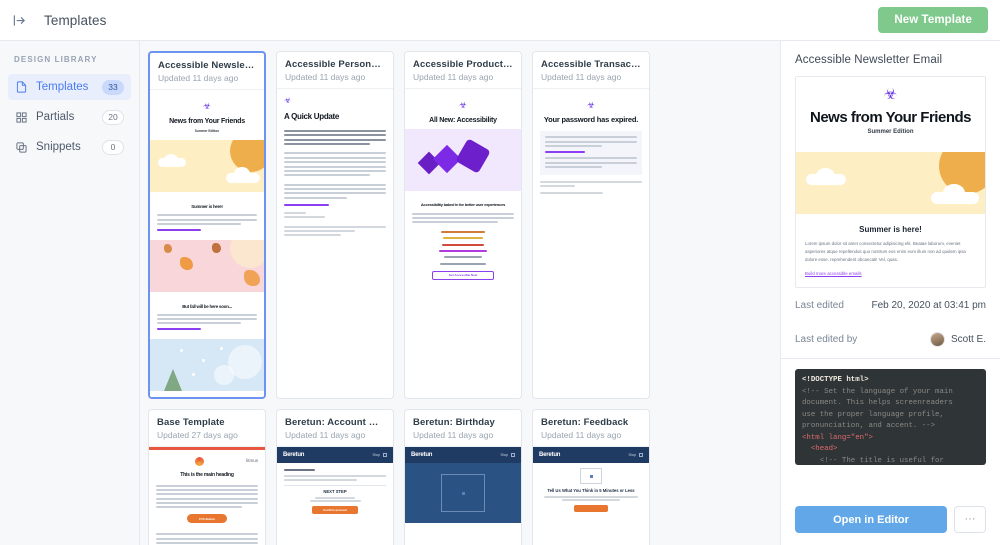 The height and width of the screenshot is (545, 1000). What do you see at coordinates (113, 117) in the screenshot?
I see `sidebar-item-partials-count: 20` at bounding box center [113, 117].